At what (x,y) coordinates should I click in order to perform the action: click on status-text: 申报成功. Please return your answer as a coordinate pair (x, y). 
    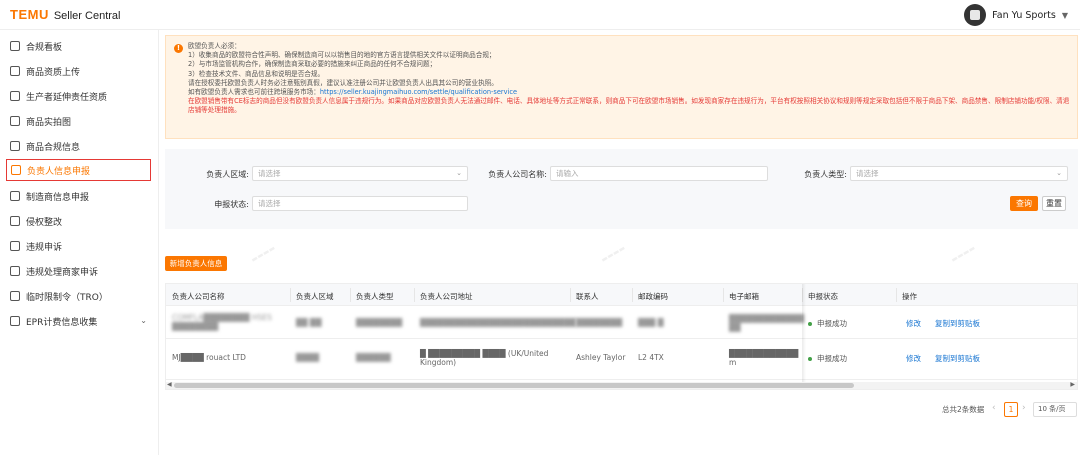
    Looking at the image, I should click on (832, 323).